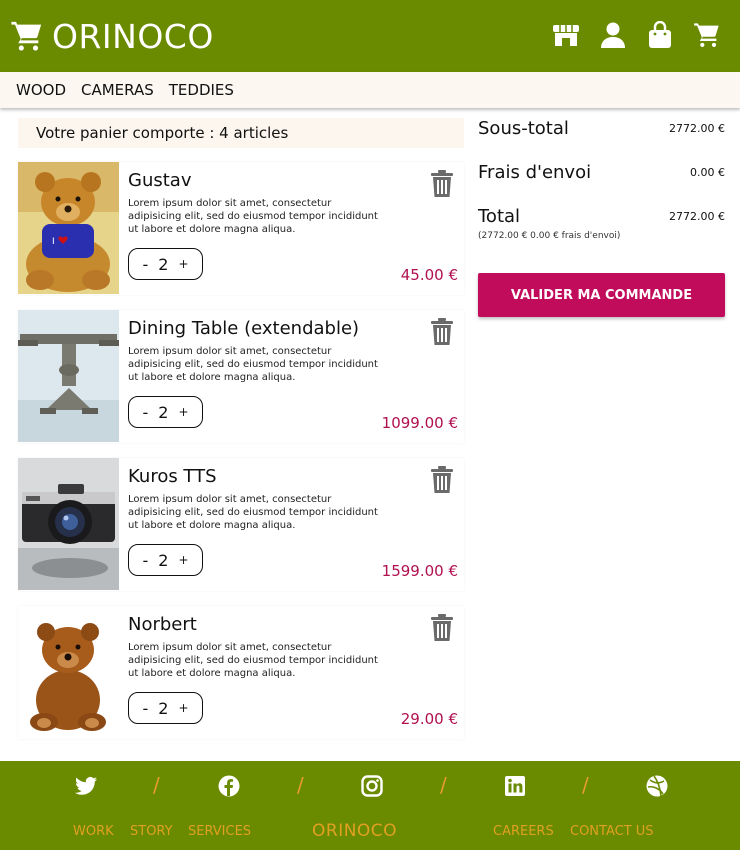 This screenshot has width=740, height=850. Describe the element at coordinates (370, 90) in the screenshot. I see `category-nav: WOOD CAMERAS TEDDIES` at that location.